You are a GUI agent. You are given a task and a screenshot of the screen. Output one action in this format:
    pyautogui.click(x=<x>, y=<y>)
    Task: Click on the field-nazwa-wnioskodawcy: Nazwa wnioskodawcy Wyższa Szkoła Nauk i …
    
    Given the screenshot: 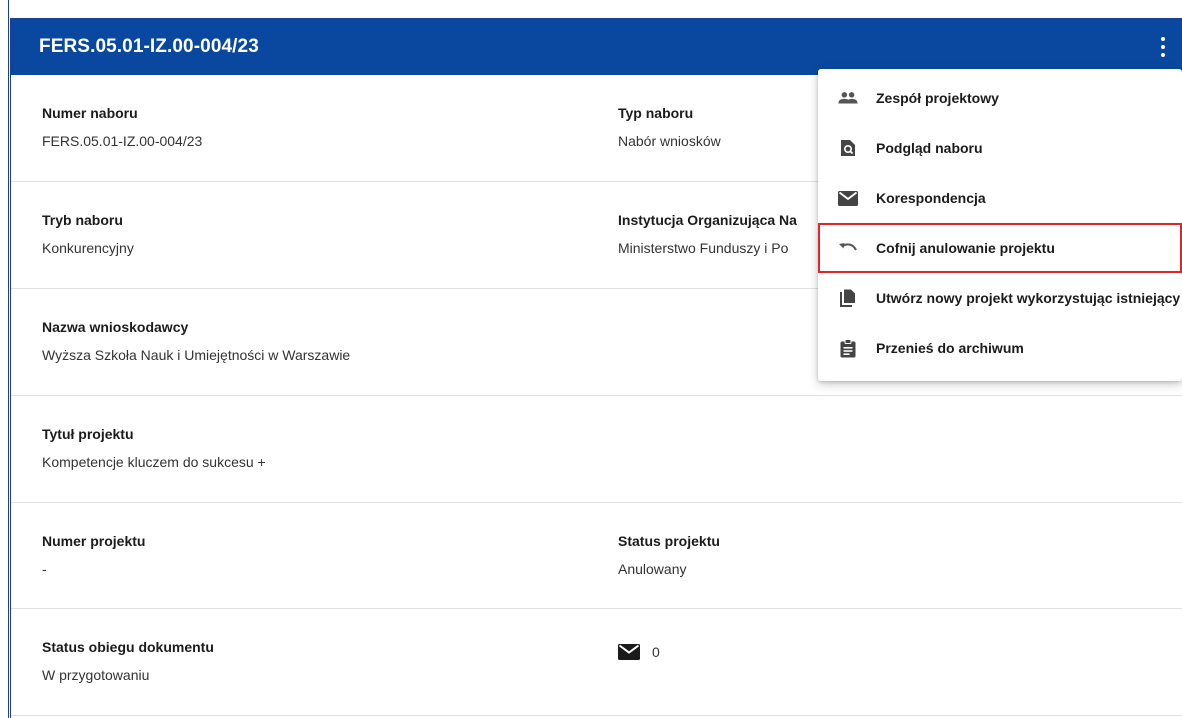 What is the action you would take?
    pyautogui.click(x=196, y=341)
    